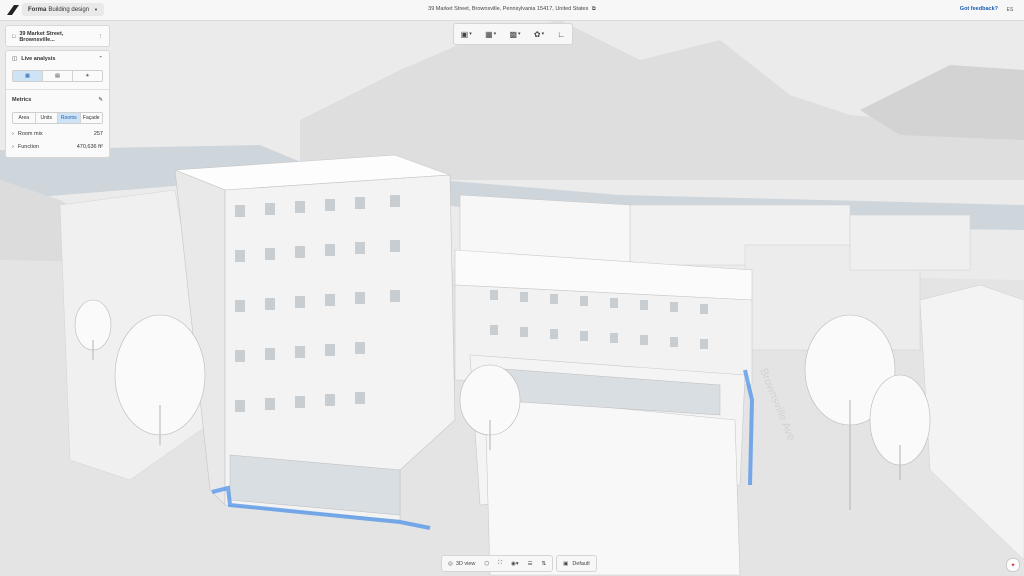  I want to click on 3d-view-button: ◎ 3D view, so click(461, 564).